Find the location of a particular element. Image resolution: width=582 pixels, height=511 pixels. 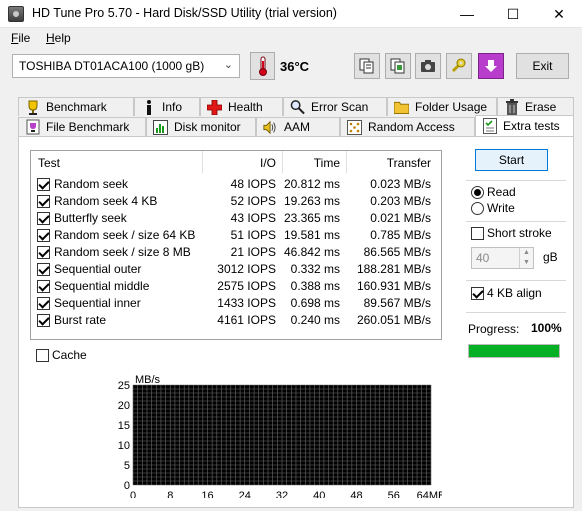

tab-health-label: Health is located at coordinates (245, 107).